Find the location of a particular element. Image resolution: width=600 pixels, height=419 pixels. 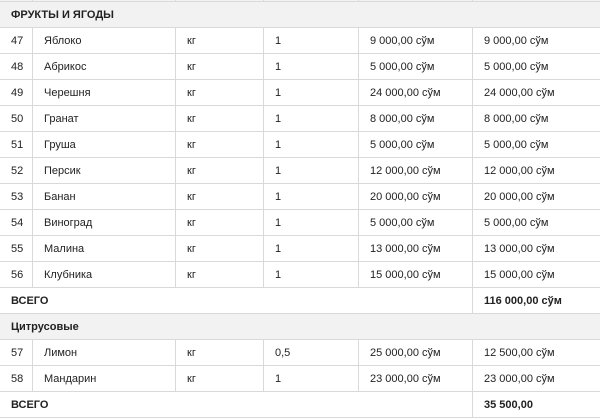

table-row: 54 Виноград кг 1 5 000,00 сўм 5 000,00 сўм is located at coordinates (300, 222).